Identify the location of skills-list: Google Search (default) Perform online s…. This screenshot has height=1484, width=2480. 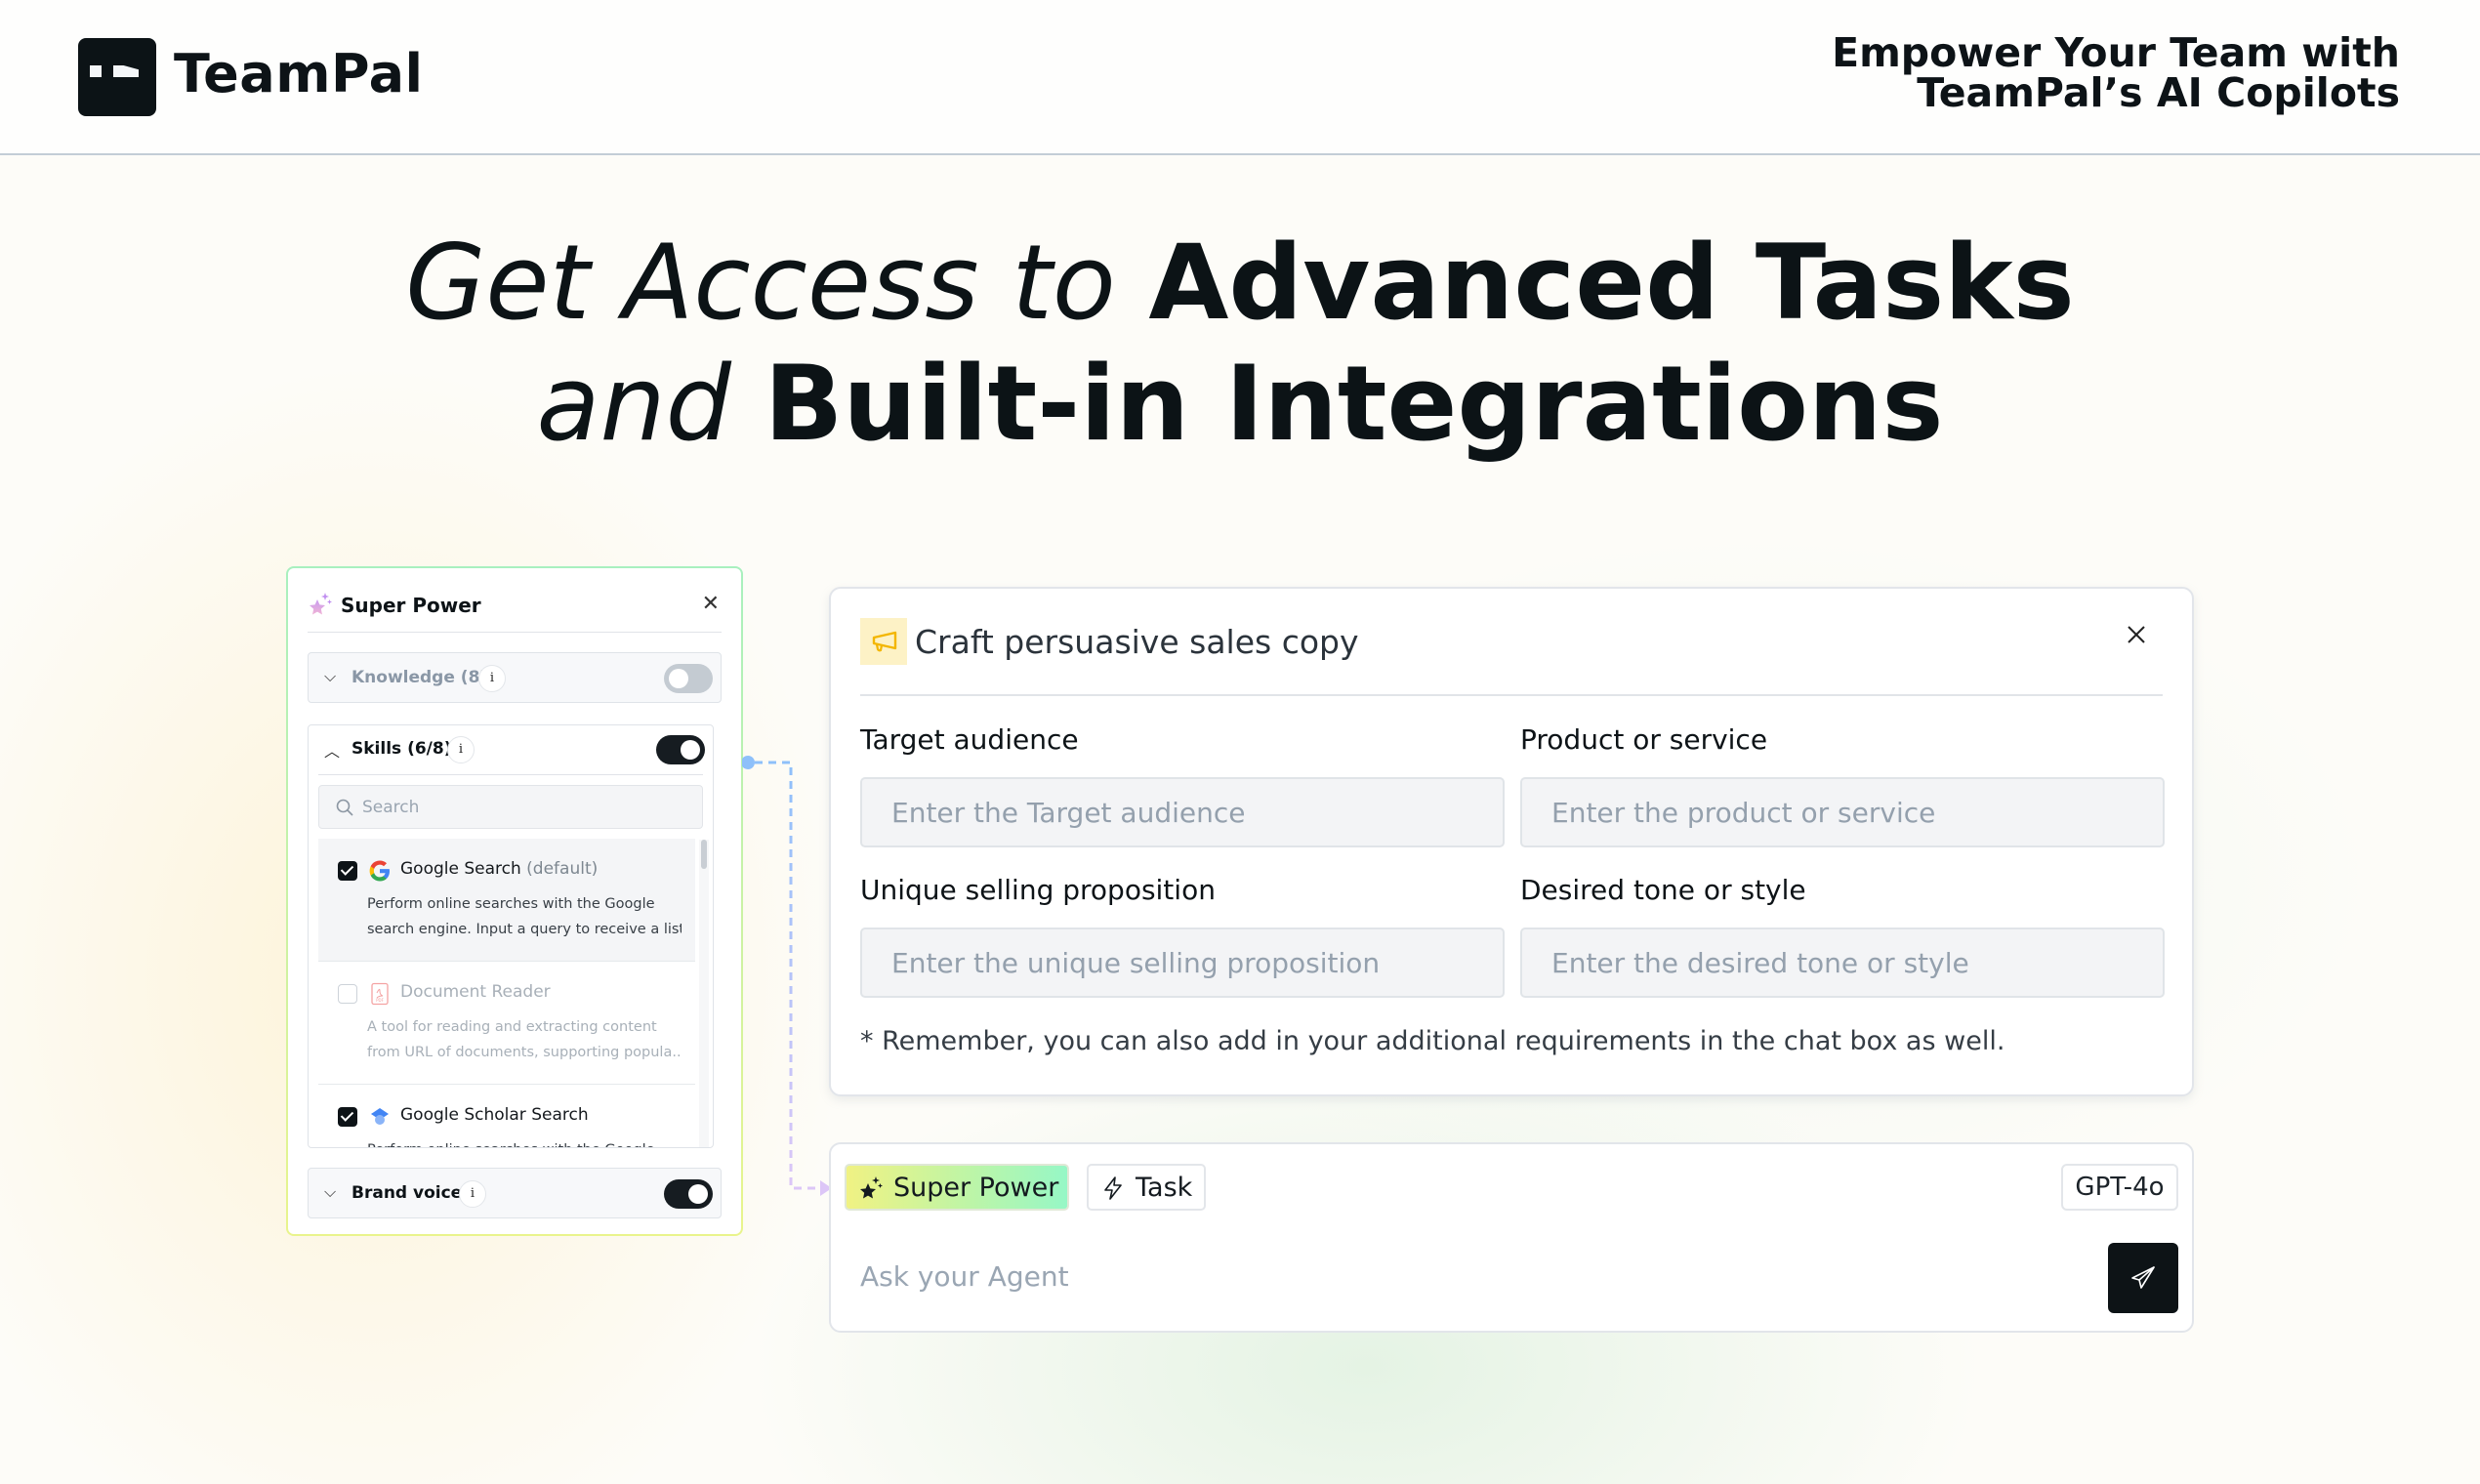
(506, 993).